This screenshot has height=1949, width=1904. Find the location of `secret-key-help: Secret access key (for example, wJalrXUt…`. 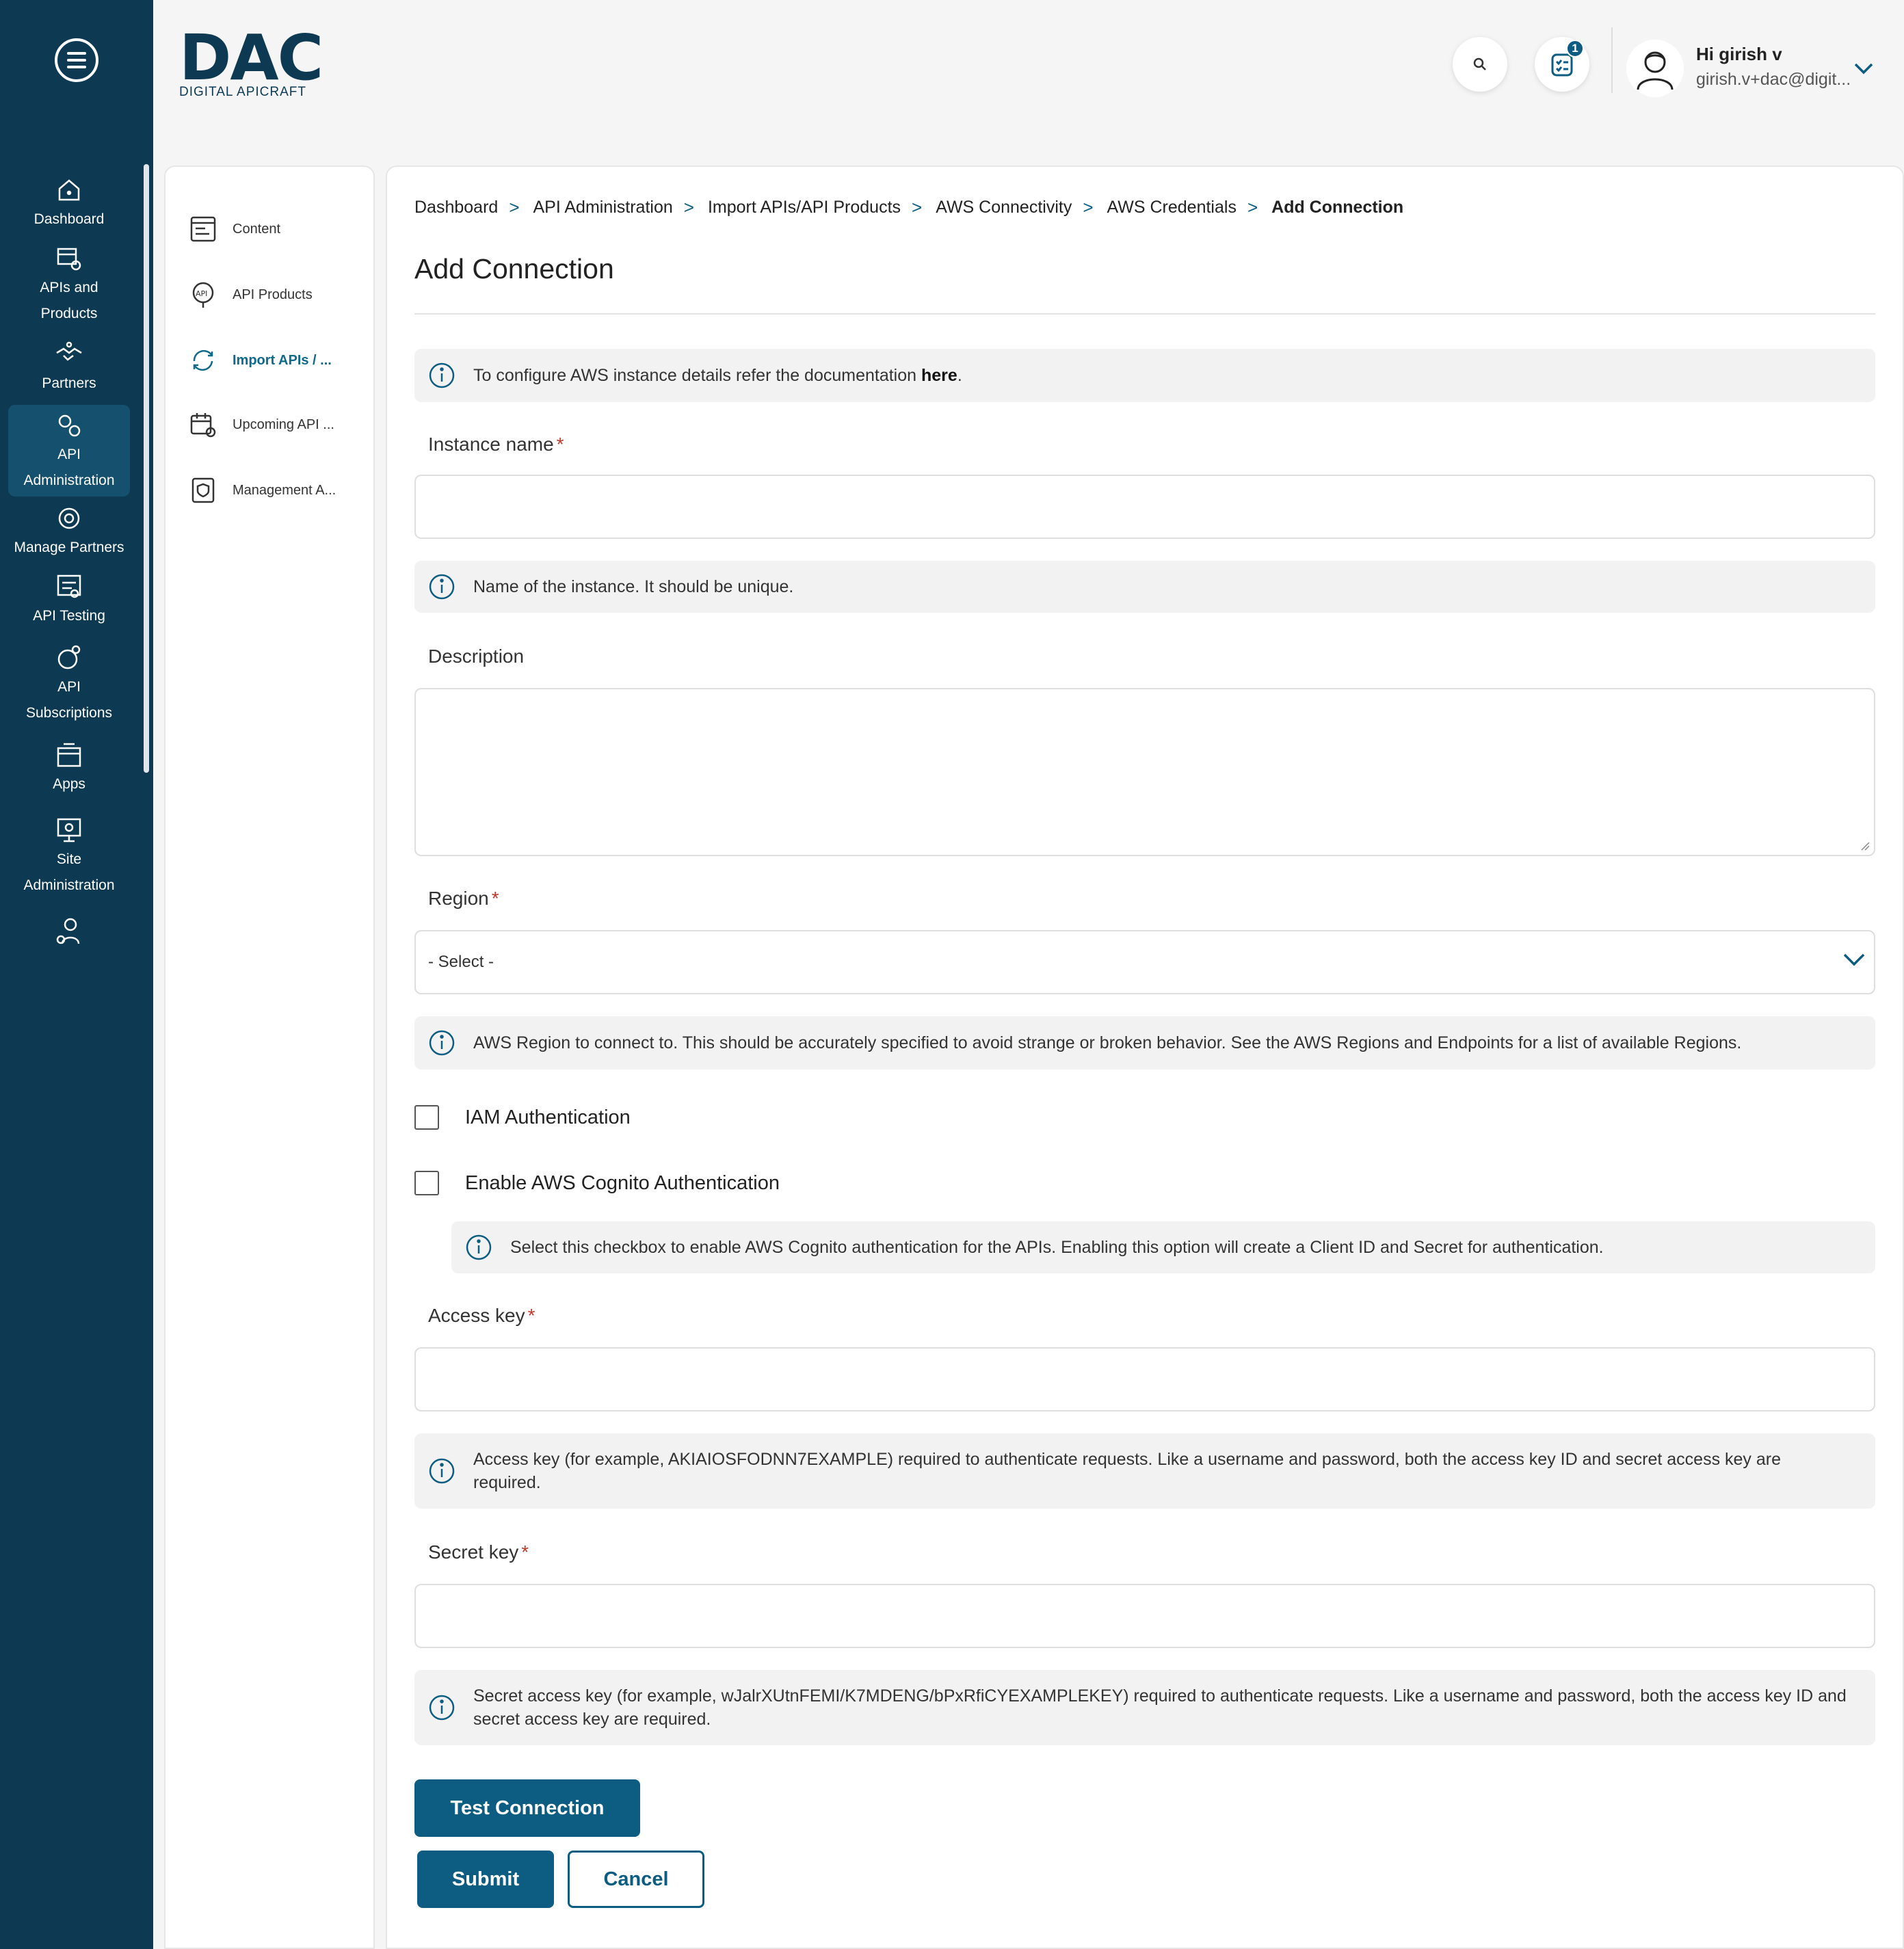

secret-key-help: Secret access key (for example, wJalrXUt… is located at coordinates (1144, 1707).